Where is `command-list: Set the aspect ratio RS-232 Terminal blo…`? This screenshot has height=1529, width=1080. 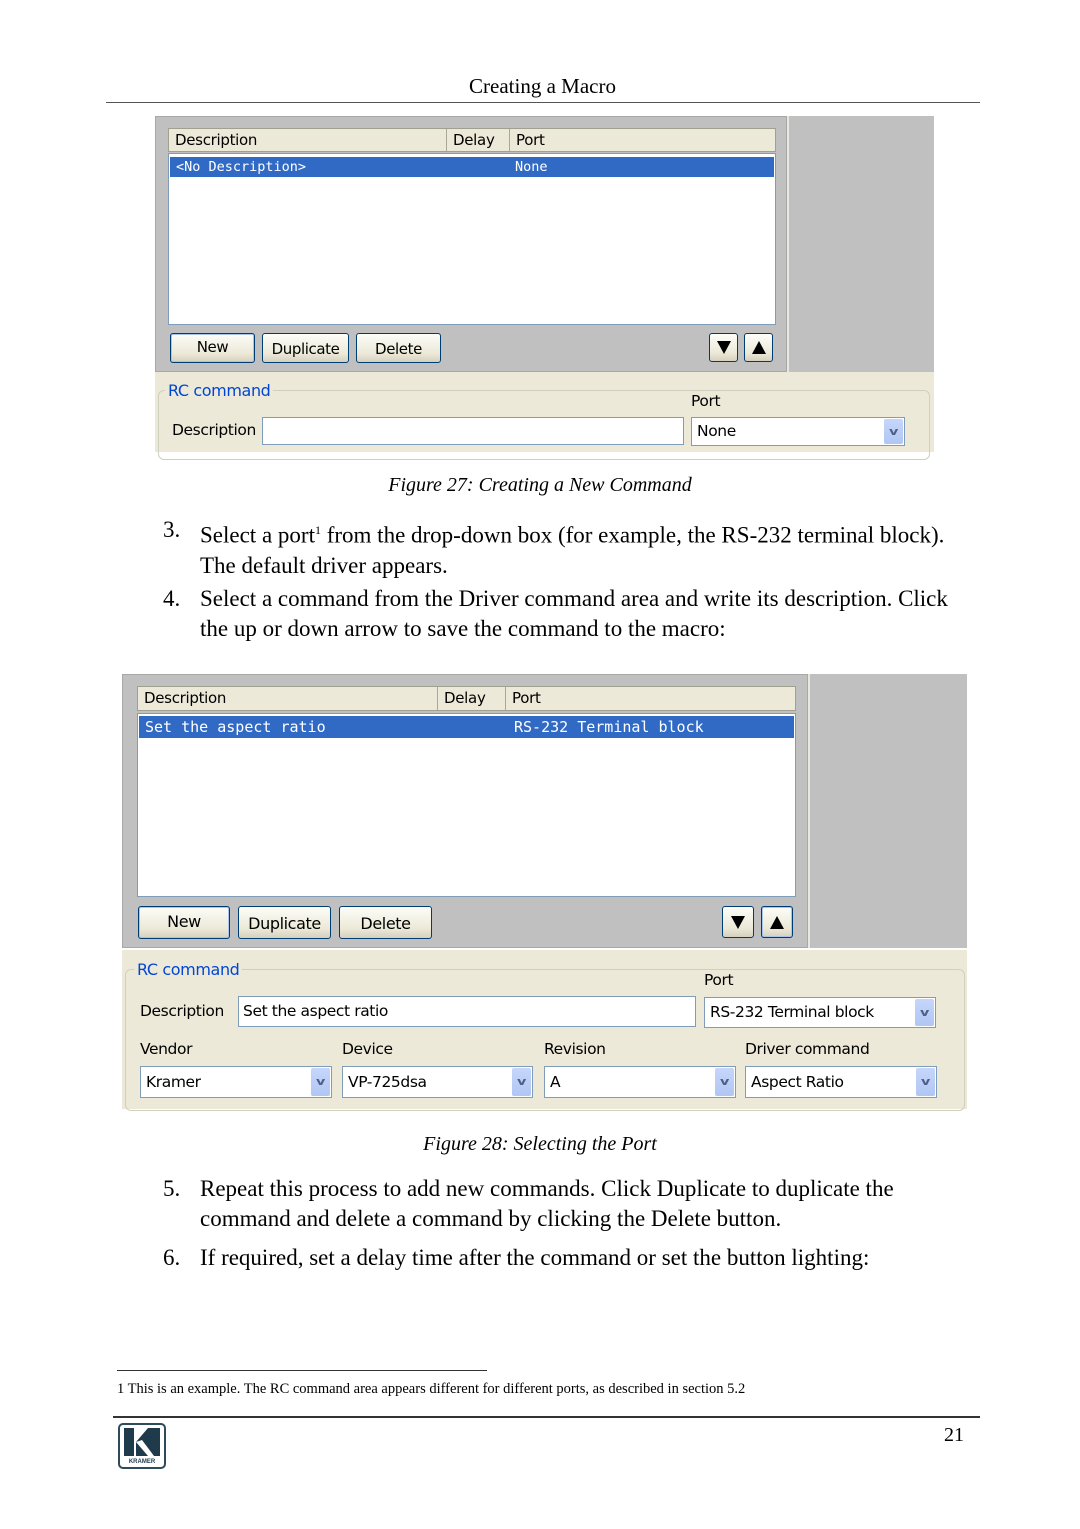
command-list: Set the aspect ratio RS-232 Terminal blo… is located at coordinates (466, 805).